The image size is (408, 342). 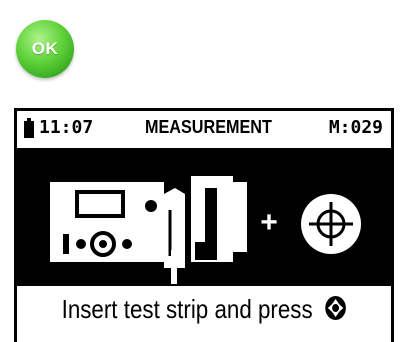 I want to click on ok-button-label: OK, so click(x=45, y=48).